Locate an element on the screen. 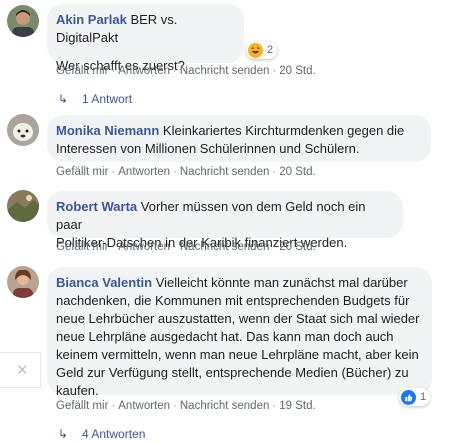 The height and width of the screenshot is (444, 466). reaction-count: 1 is located at coordinates (415, 397).